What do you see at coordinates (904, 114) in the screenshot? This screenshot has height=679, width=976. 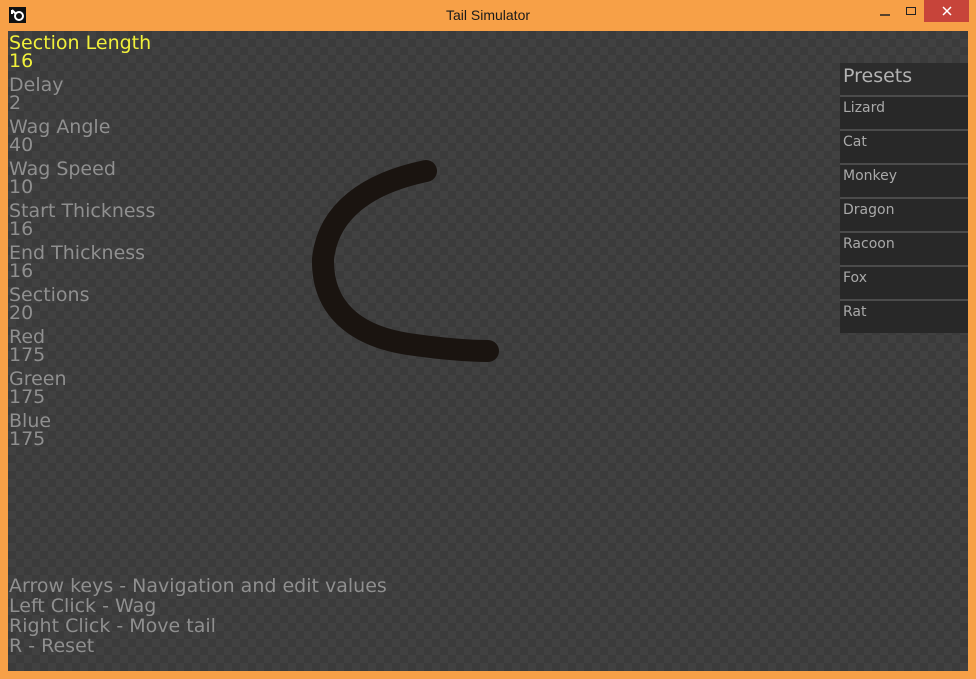 I see `preset-lizard: Lizard` at bounding box center [904, 114].